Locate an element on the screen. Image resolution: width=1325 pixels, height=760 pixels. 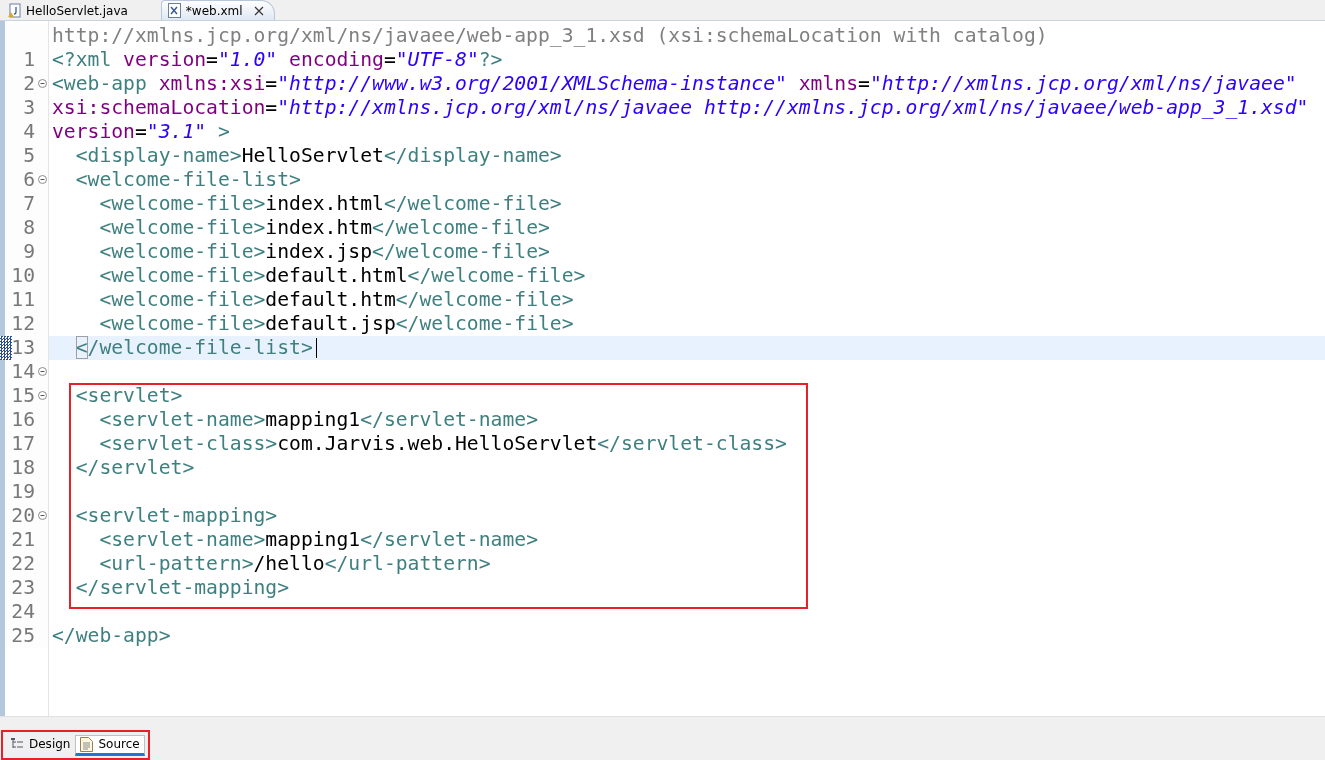
line-number: 6 is located at coordinates (28, 180).